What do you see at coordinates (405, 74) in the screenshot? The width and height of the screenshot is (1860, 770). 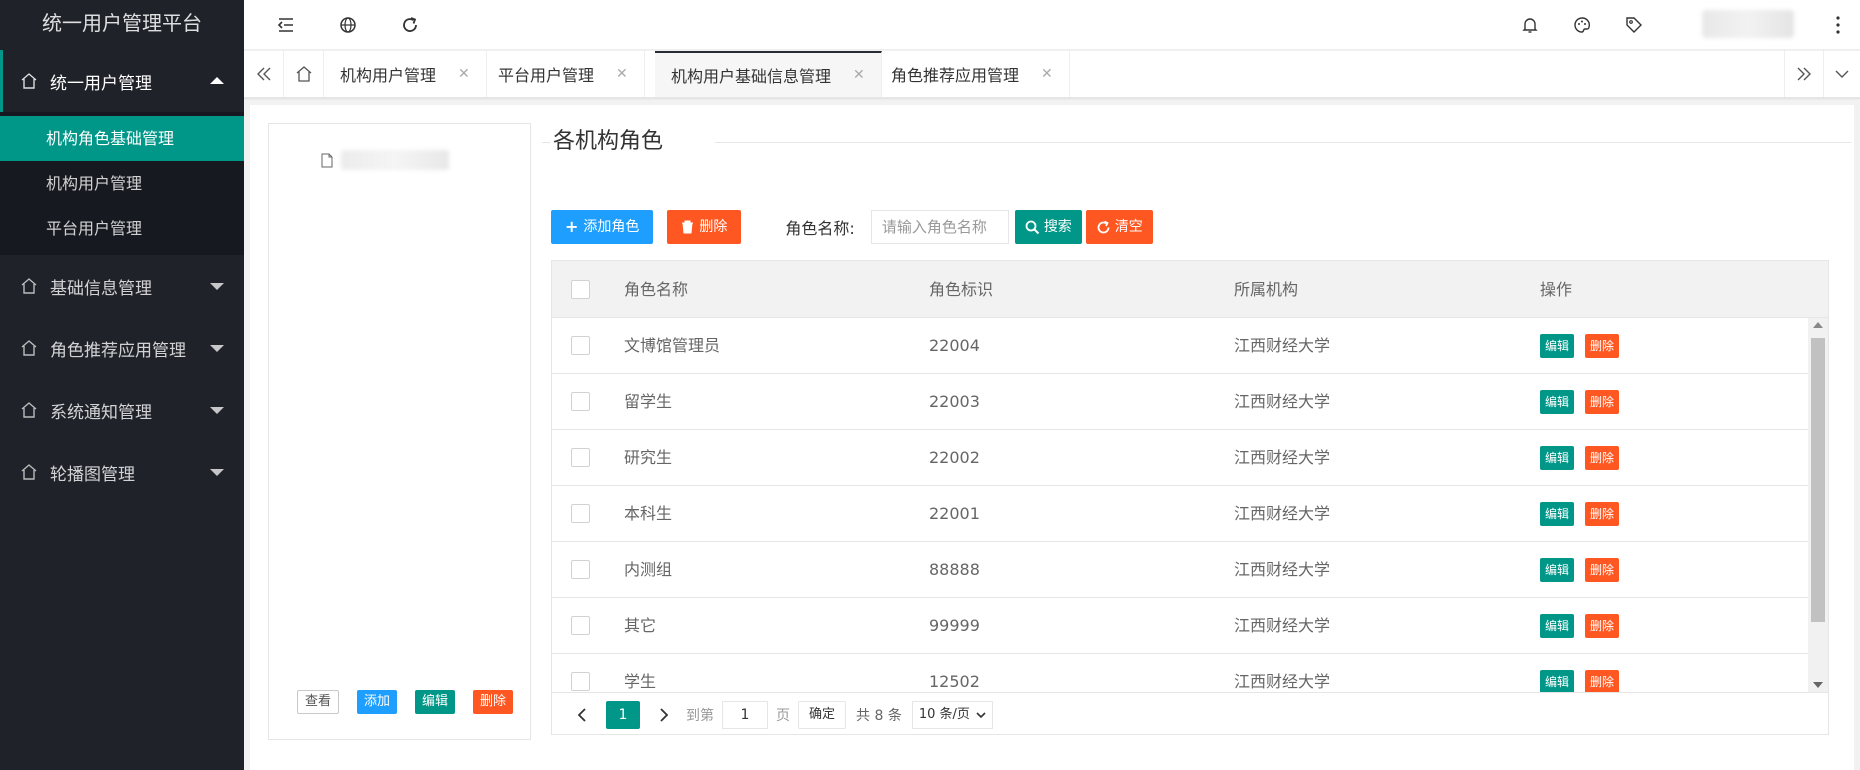 I see `tab-org-user: 机构用户管理 ✕` at bounding box center [405, 74].